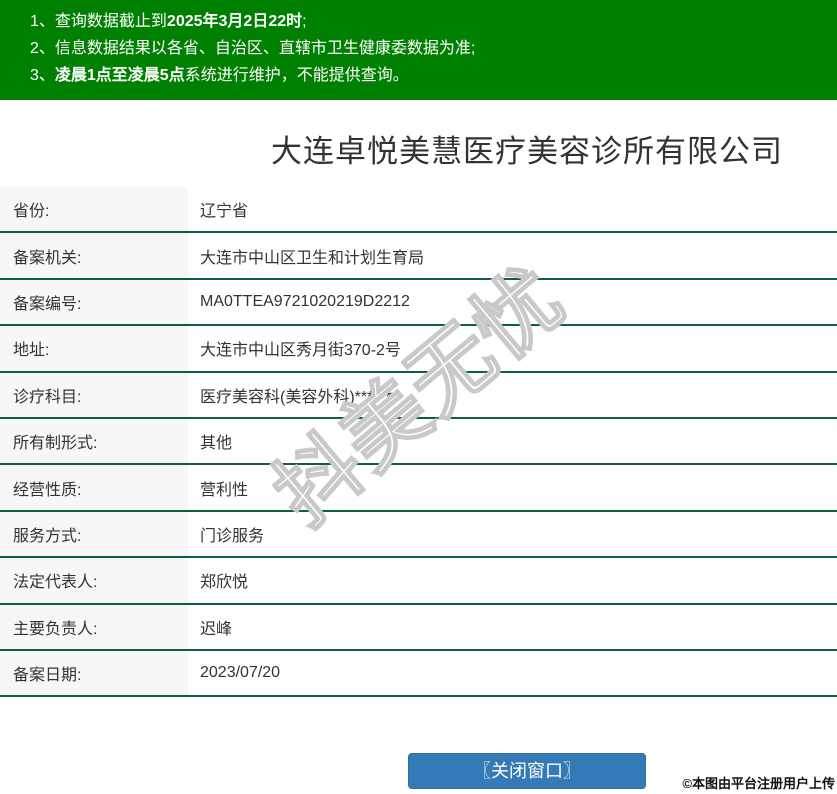 The width and height of the screenshot is (837, 794). Describe the element at coordinates (234, 21) in the screenshot. I see `notice-1-bold: 2025年3月2日22时` at that location.